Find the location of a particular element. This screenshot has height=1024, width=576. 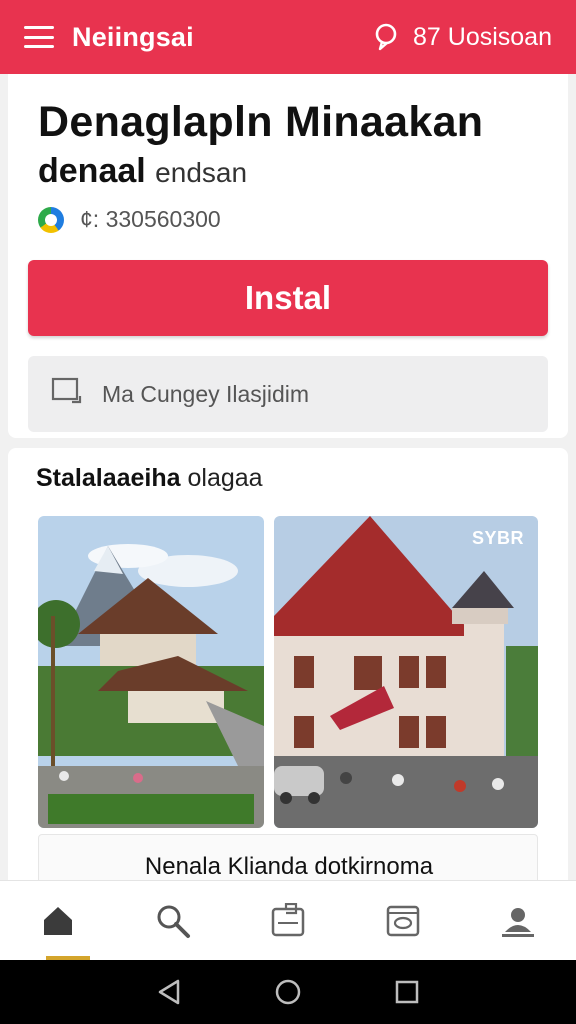

app-bar: Neiingsai 87 Uosisoan is located at coordinates (288, 37).